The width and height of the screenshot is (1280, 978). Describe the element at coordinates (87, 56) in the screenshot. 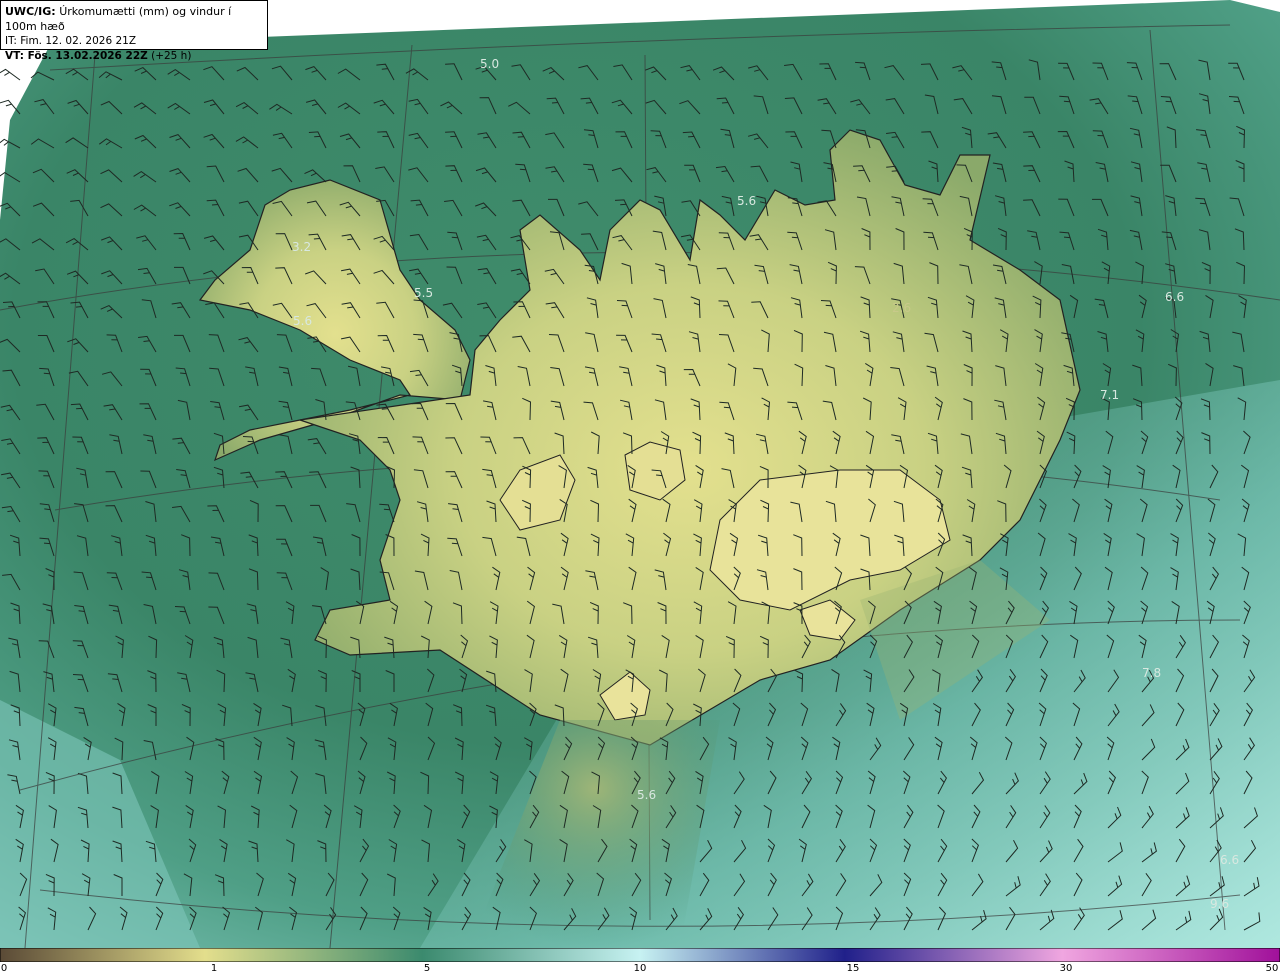

I see `valid-time: Fös. 13.02.2026 22Z` at that location.